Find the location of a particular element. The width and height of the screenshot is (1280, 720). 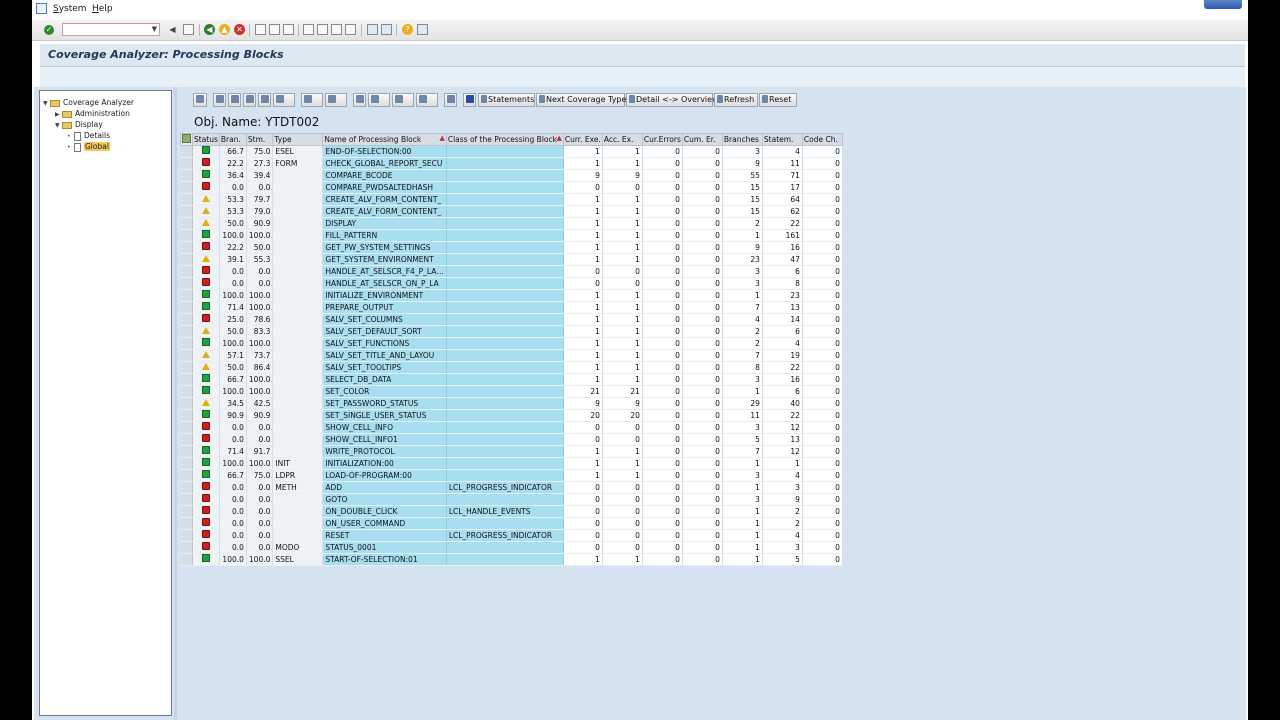

help-icon: ? is located at coordinates (407, 29).